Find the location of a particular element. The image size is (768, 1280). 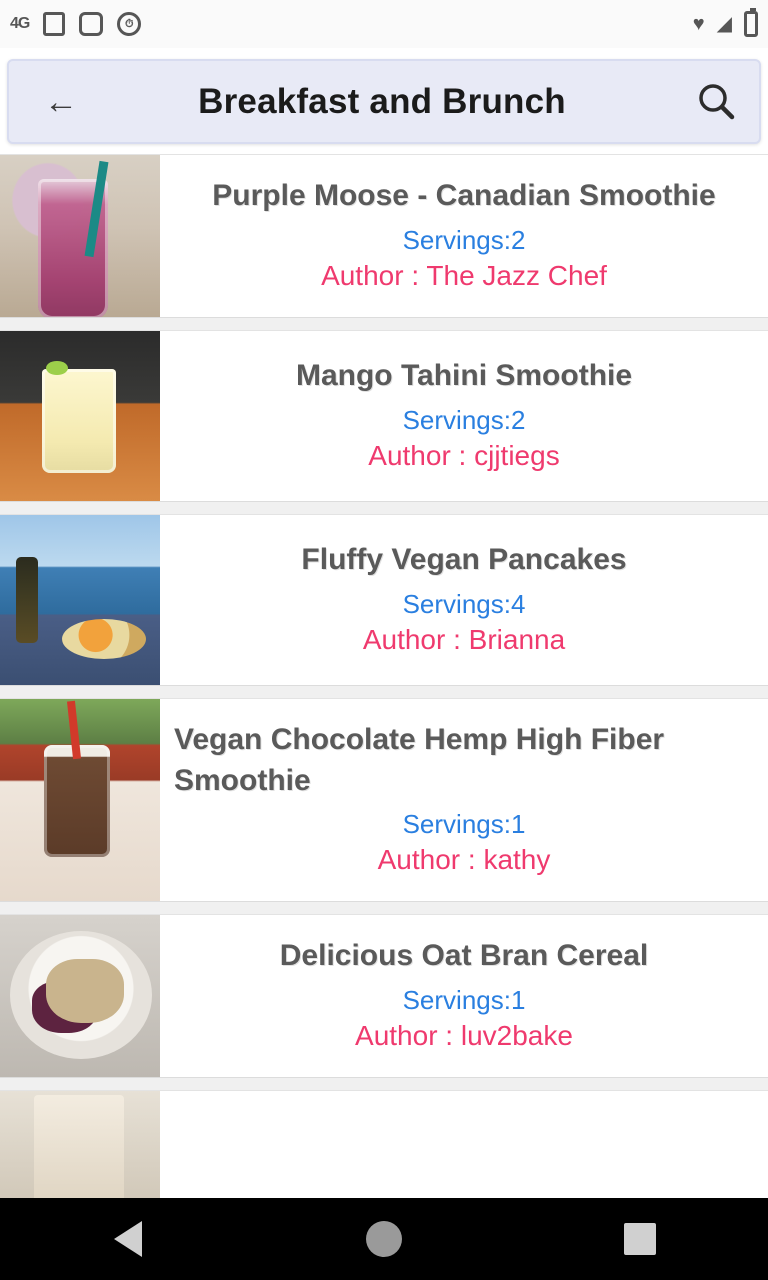

wifi-icon: ◢ is located at coordinates (724, 24).